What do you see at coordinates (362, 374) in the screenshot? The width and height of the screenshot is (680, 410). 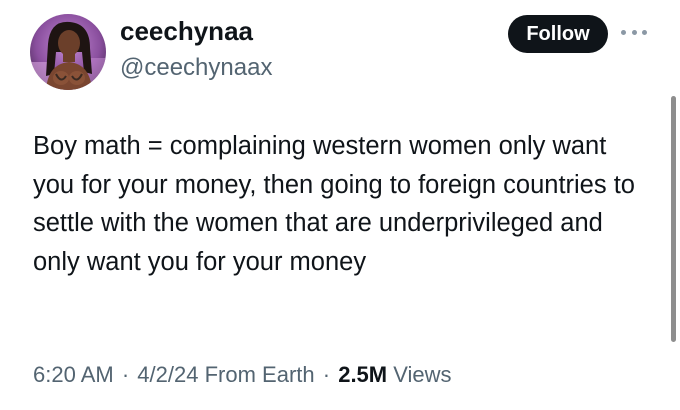 I see `views-count: 2.5M` at bounding box center [362, 374].